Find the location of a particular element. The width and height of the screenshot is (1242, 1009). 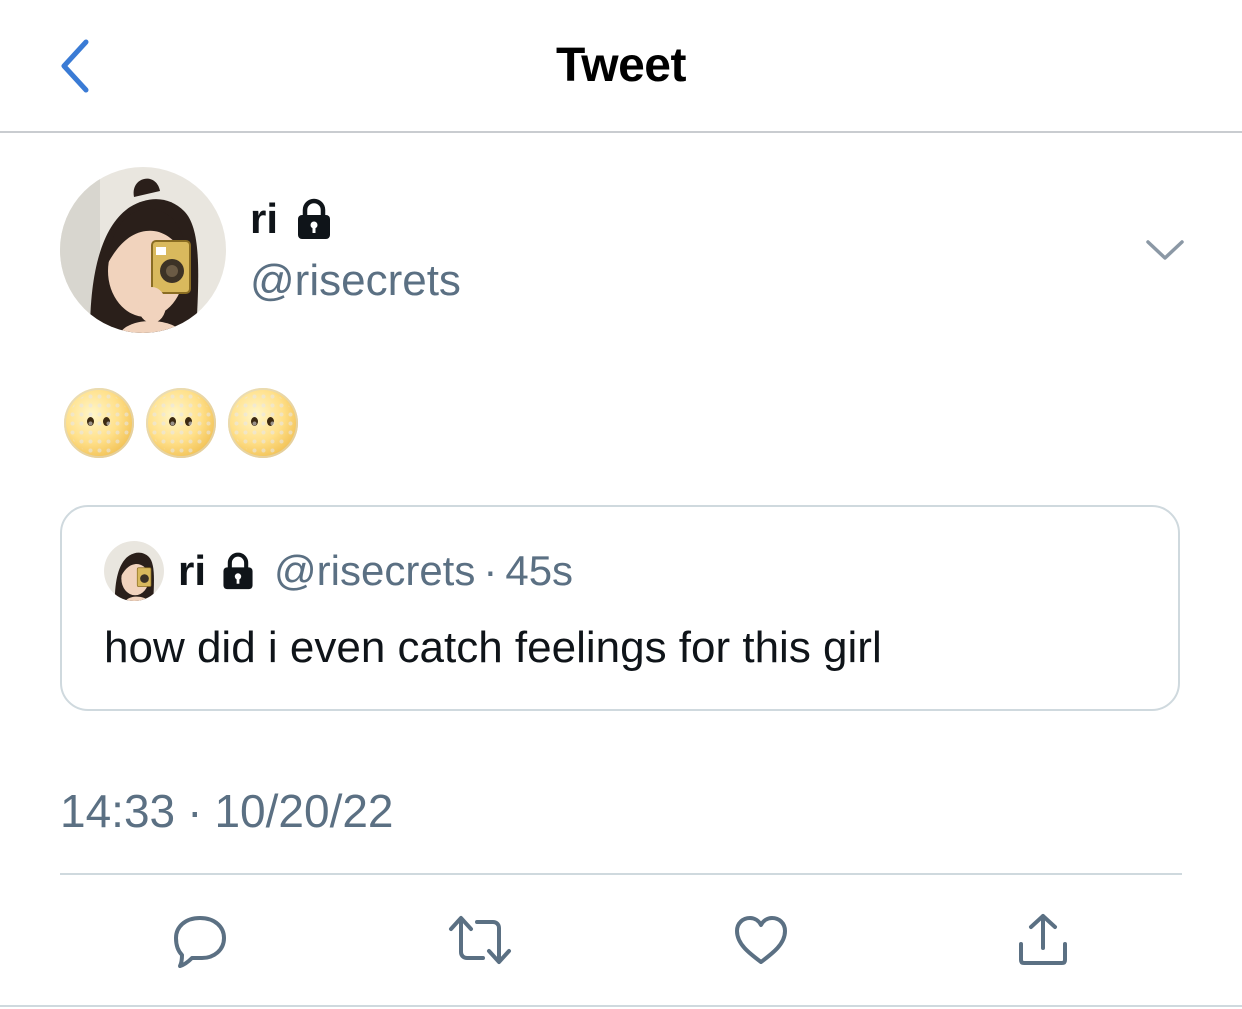

reply-button is located at coordinates (200, 940).